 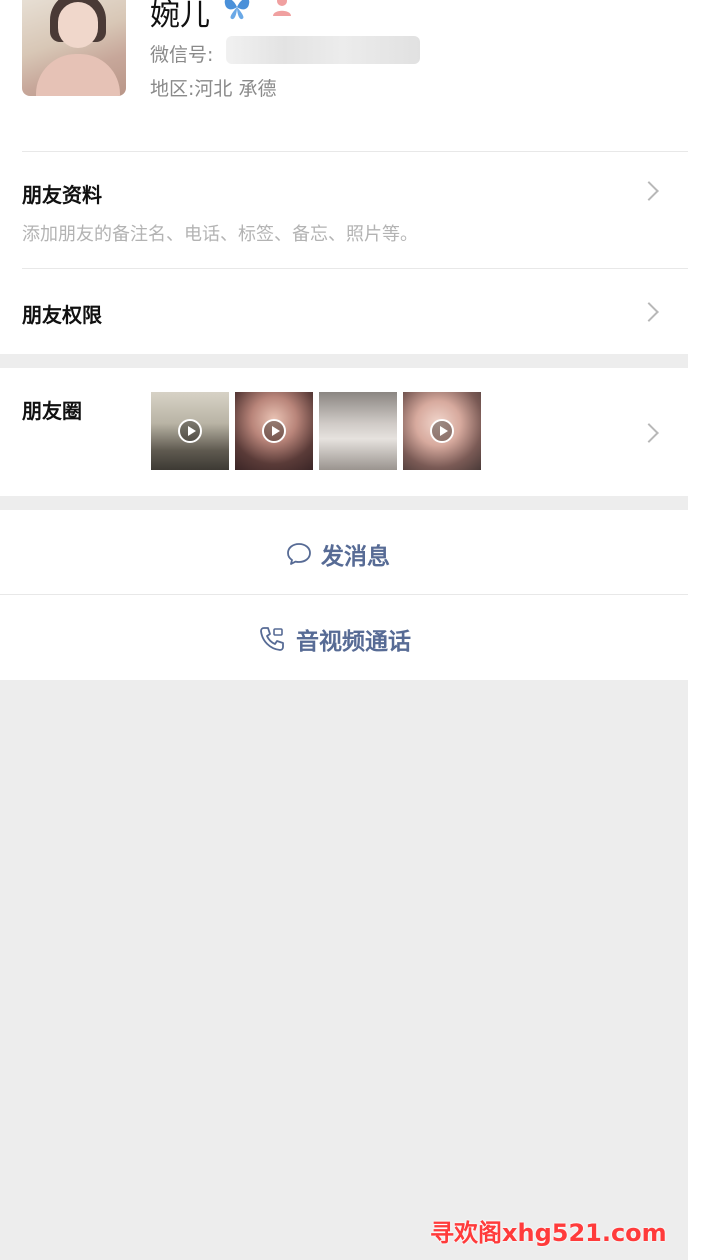 I want to click on right-margin, so click(x=696, y=630).